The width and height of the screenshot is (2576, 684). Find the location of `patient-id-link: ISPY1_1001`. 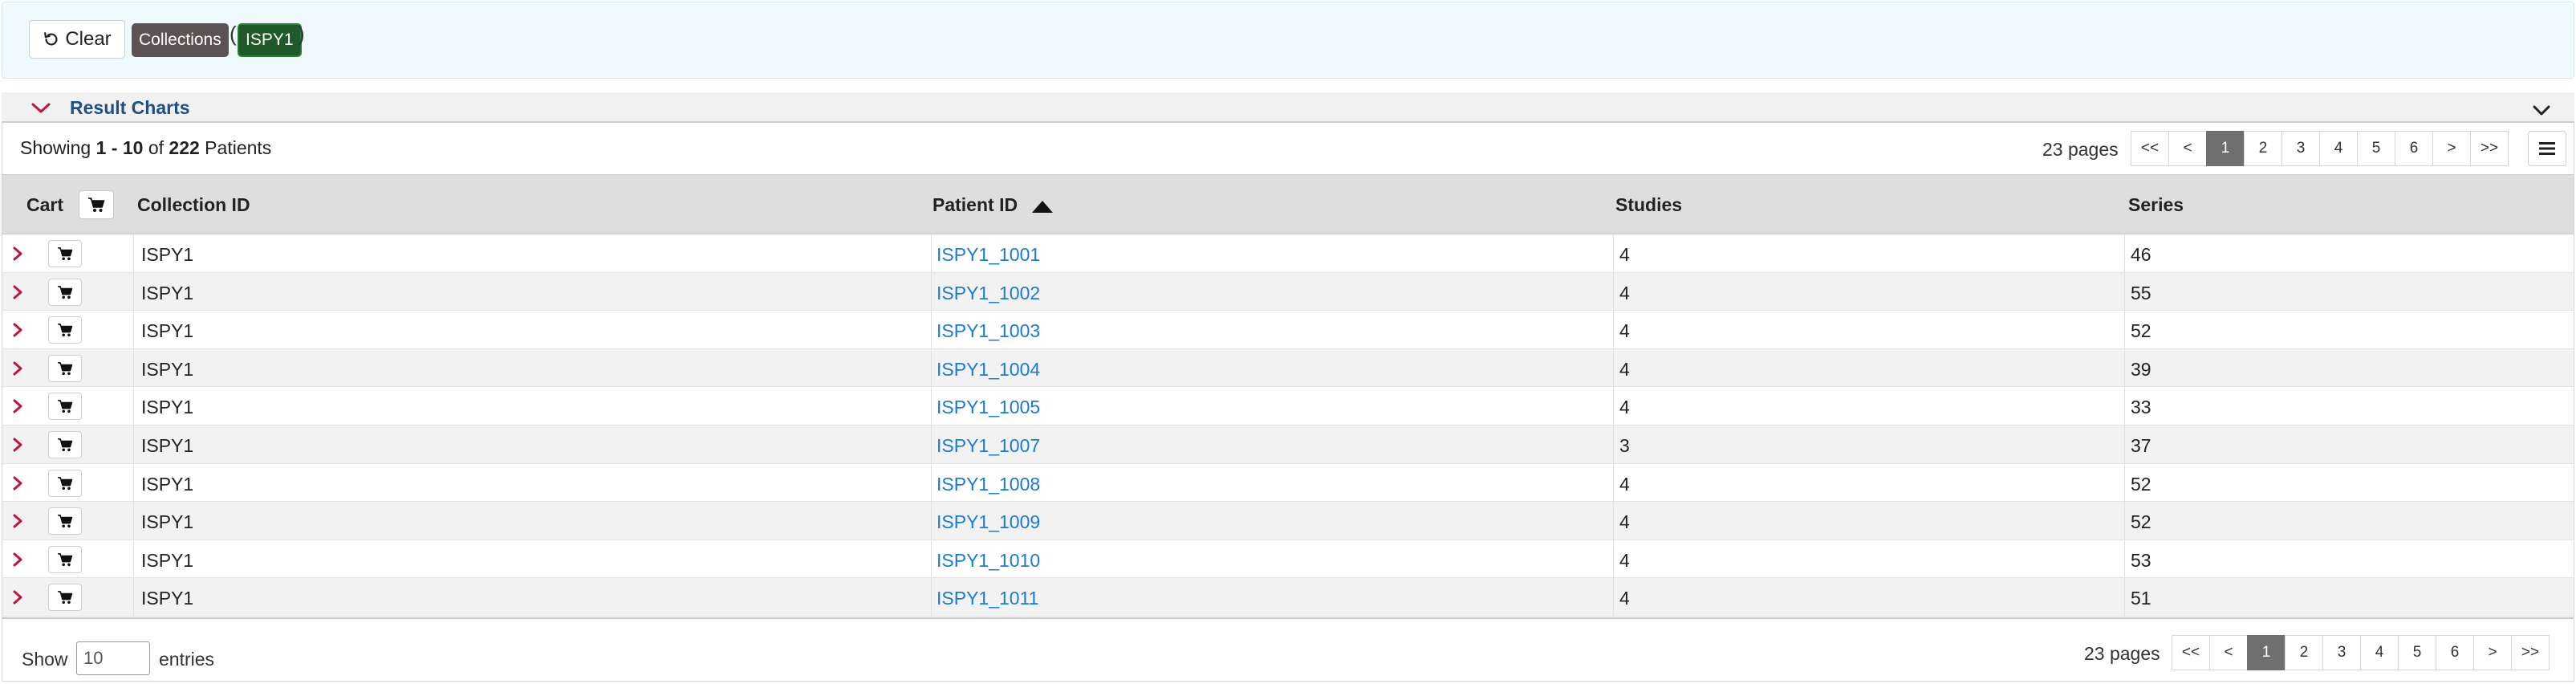

patient-id-link: ISPY1_1001 is located at coordinates (989, 255).